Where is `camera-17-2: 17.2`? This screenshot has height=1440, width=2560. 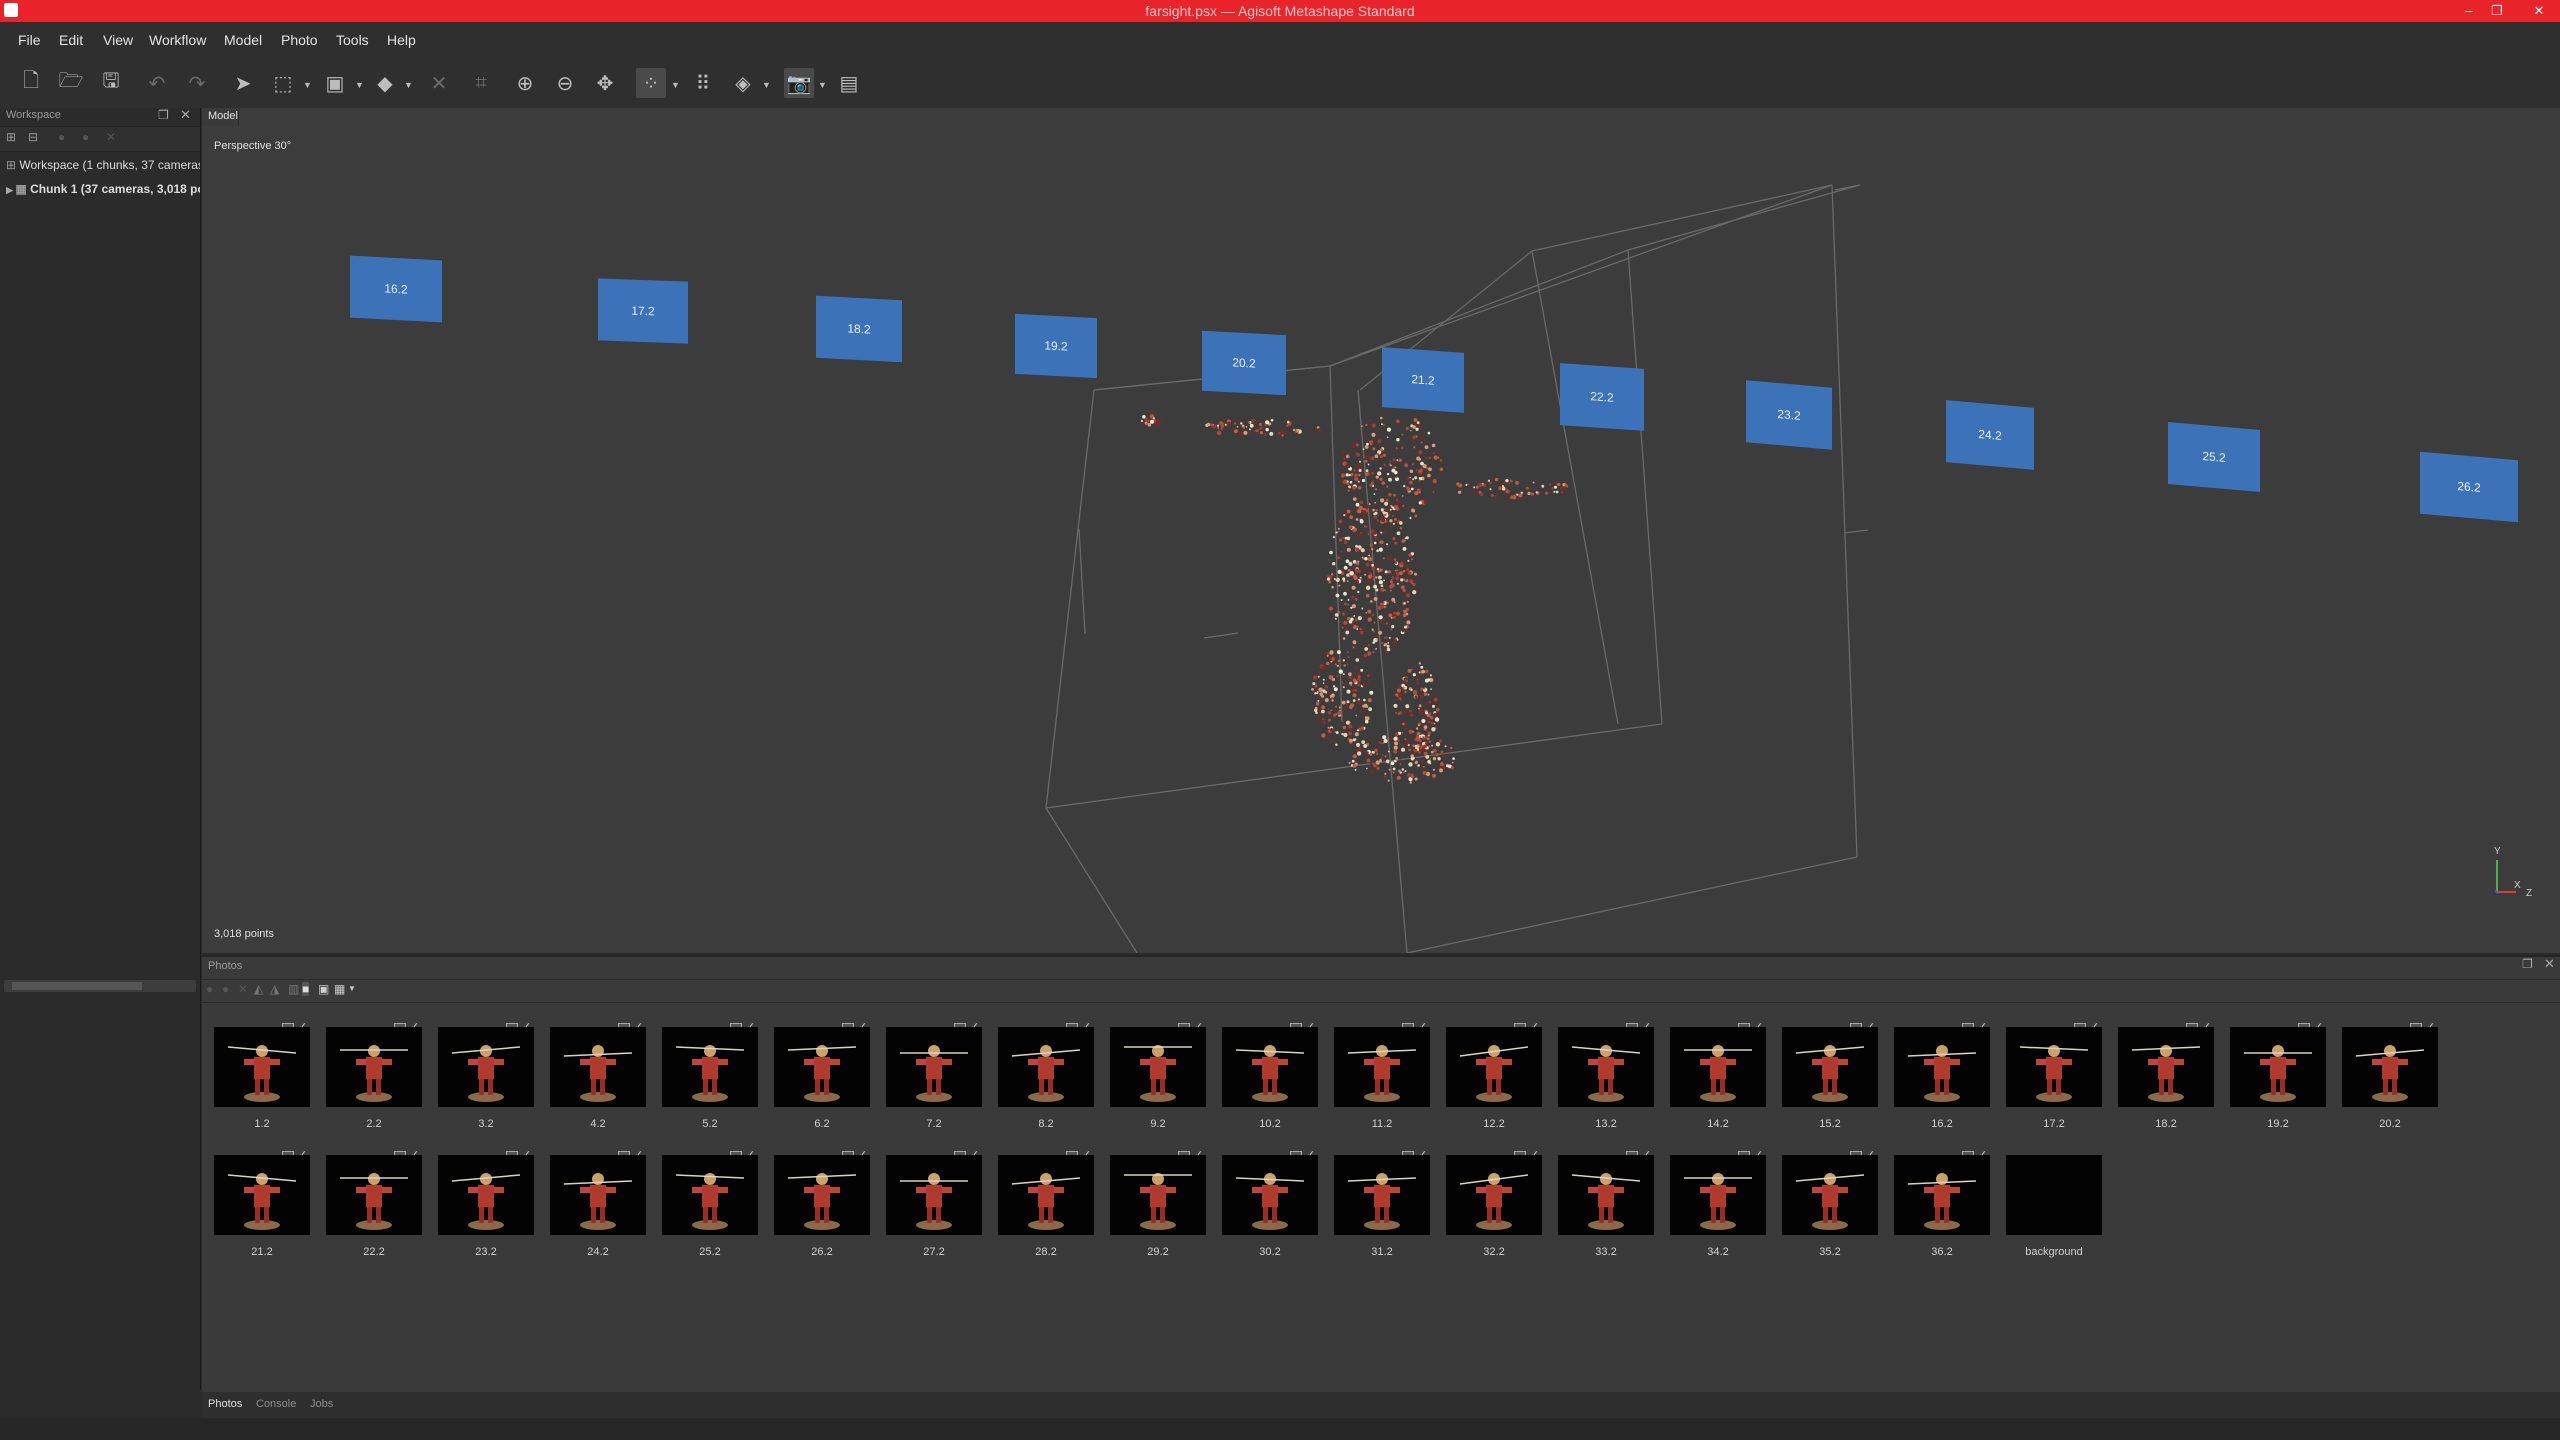 camera-17-2: 17.2 is located at coordinates (643, 311).